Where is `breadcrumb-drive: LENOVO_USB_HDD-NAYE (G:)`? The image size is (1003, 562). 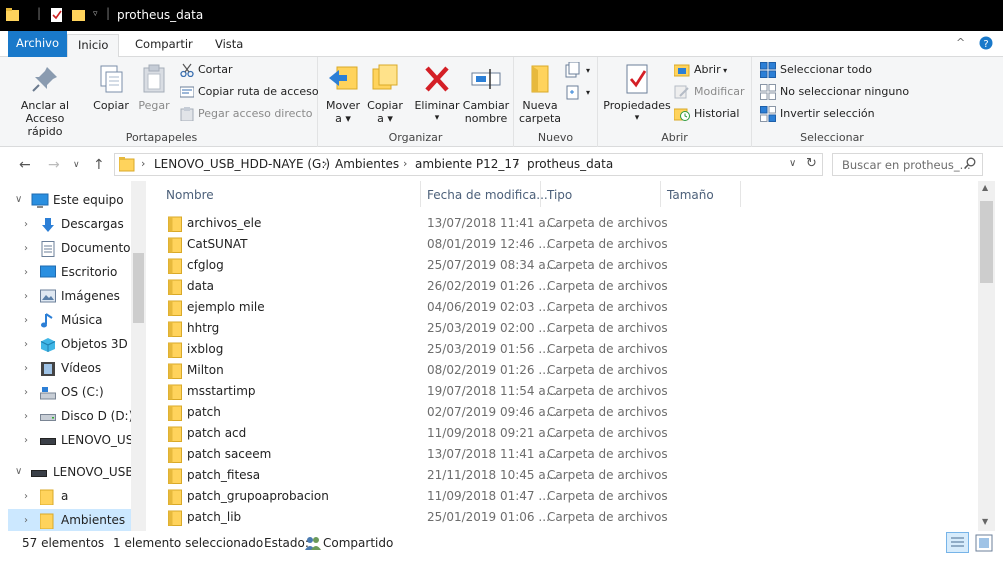 breadcrumb-drive: LENOVO_USB_HDD-NAYE (G:) is located at coordinates (242, 164).